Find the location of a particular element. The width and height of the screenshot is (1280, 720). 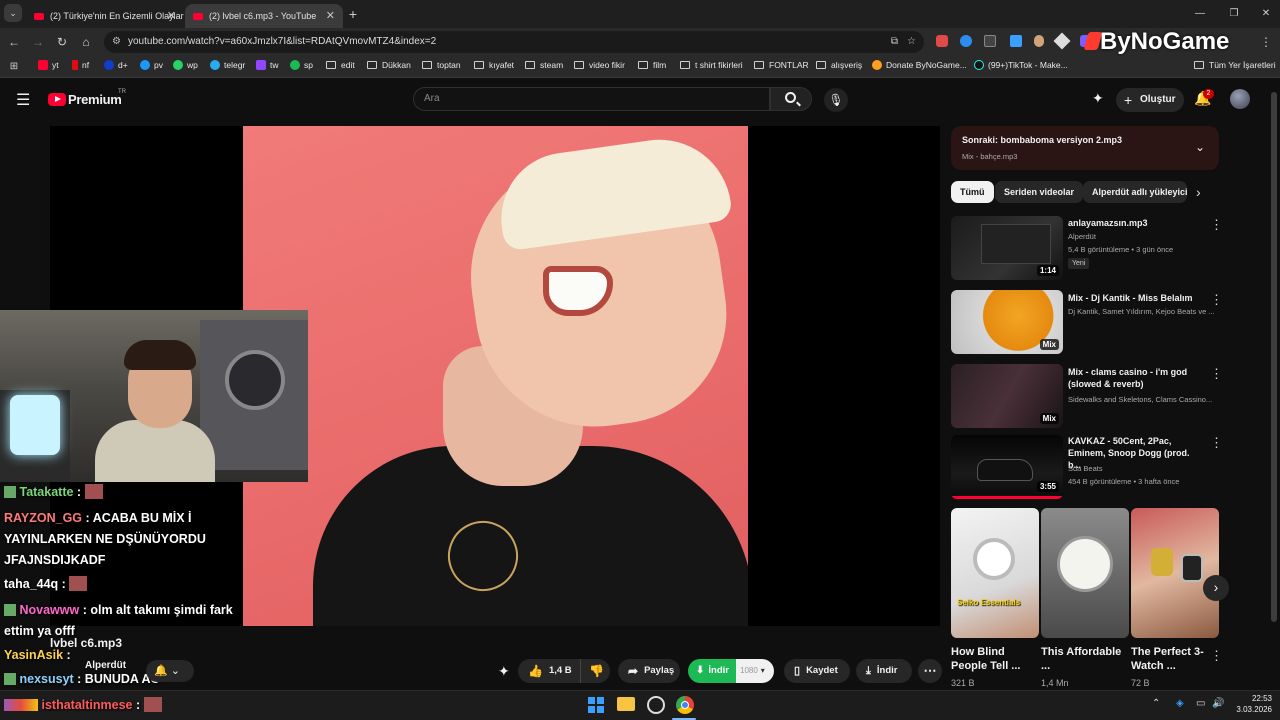

video-thumbnail: 1:14 is located at coordinates (1007, 248).